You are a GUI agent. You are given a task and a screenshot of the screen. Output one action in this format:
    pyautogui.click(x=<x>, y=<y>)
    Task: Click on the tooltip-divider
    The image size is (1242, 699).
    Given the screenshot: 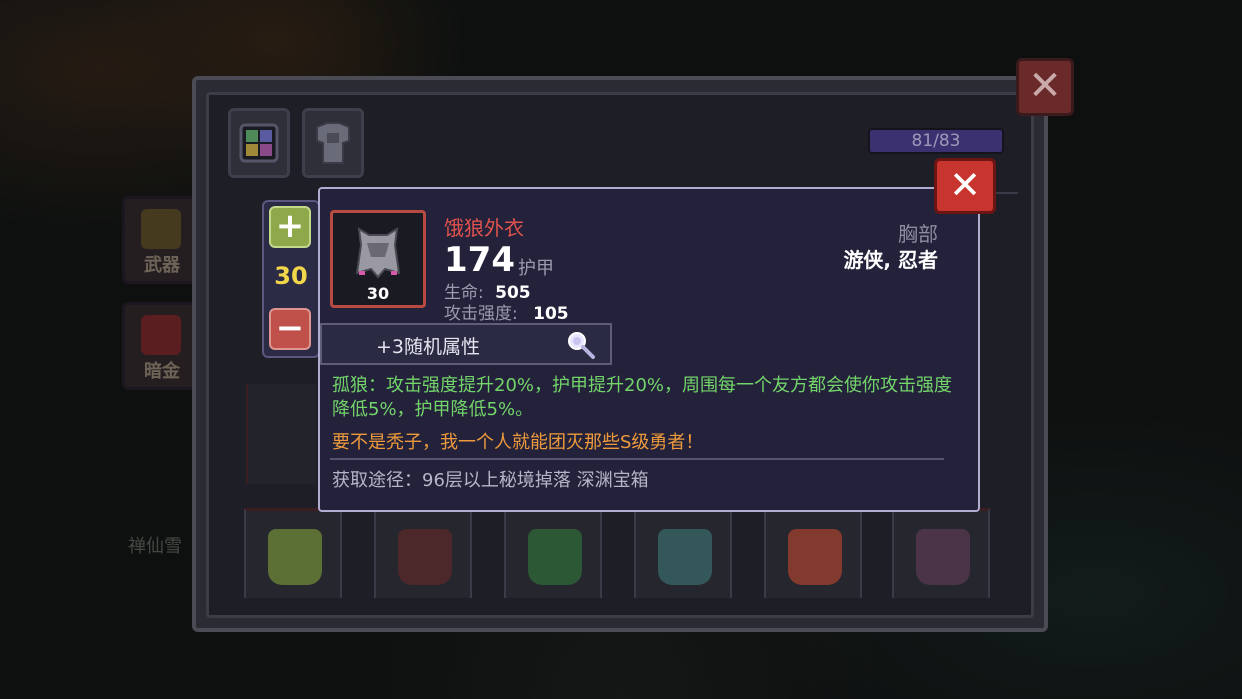 What is the action you would take?
    pyautogui.click(x=637, y=459)
    